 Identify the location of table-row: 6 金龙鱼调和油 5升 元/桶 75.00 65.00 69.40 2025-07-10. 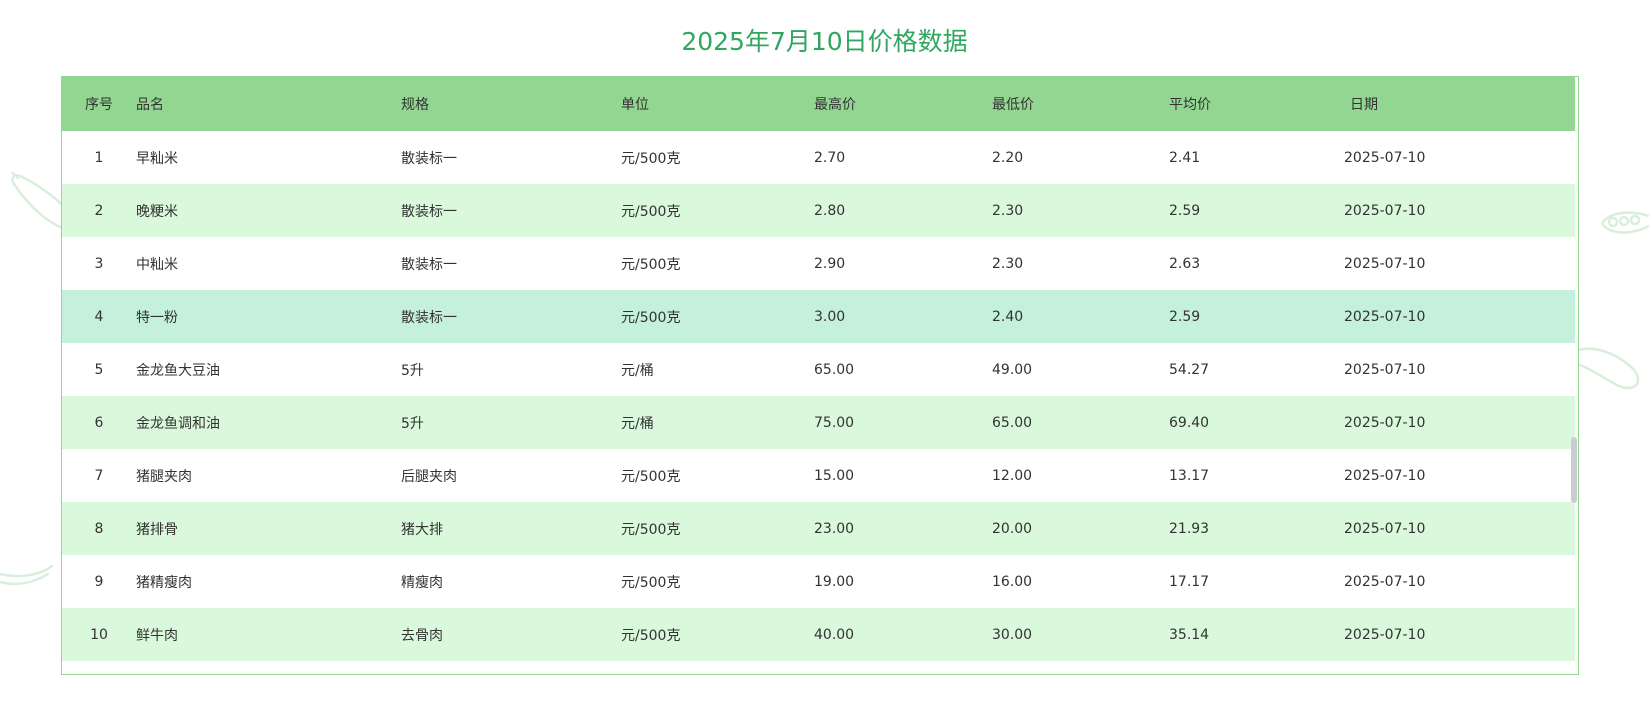
(818, 422).